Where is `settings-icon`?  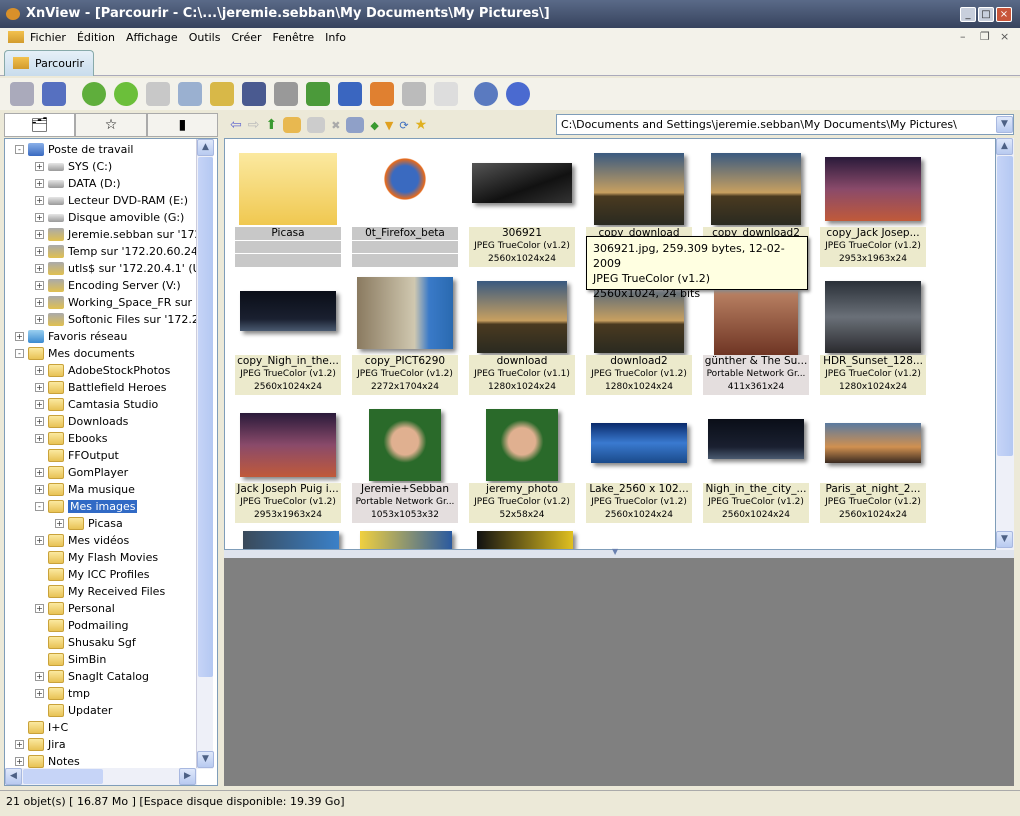 settings-icon is located at coordinates (486, 94).